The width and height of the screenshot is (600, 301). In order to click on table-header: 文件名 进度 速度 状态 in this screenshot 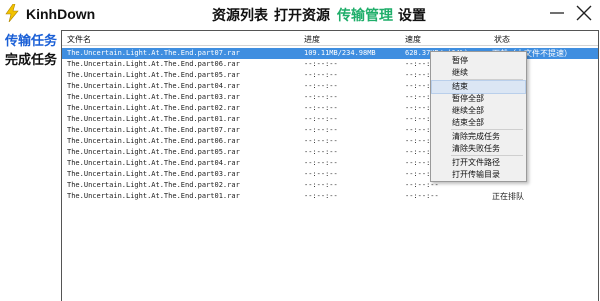, I will do `click(330, 39)`.